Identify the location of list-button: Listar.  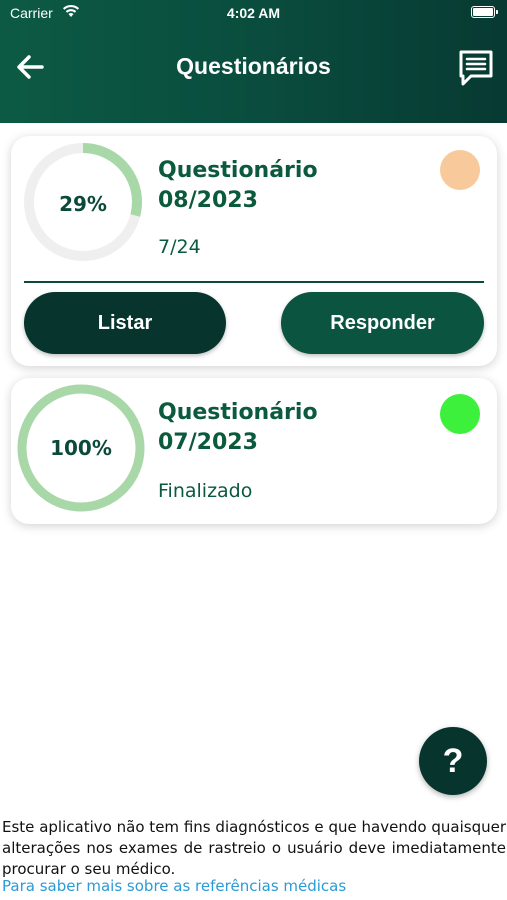
(125, 323).